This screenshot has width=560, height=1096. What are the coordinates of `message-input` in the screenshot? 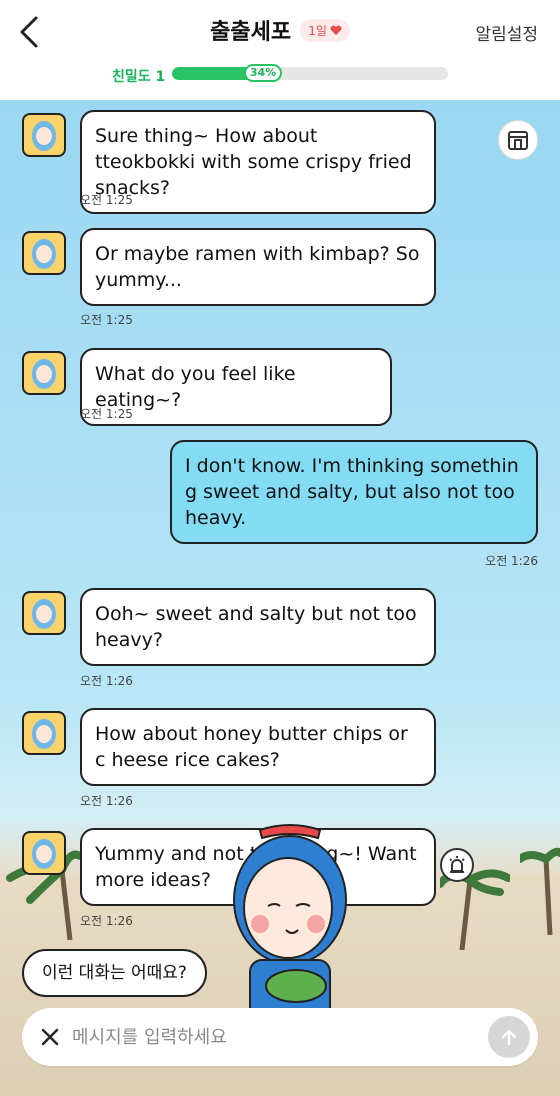 It's located at (272, 1037).